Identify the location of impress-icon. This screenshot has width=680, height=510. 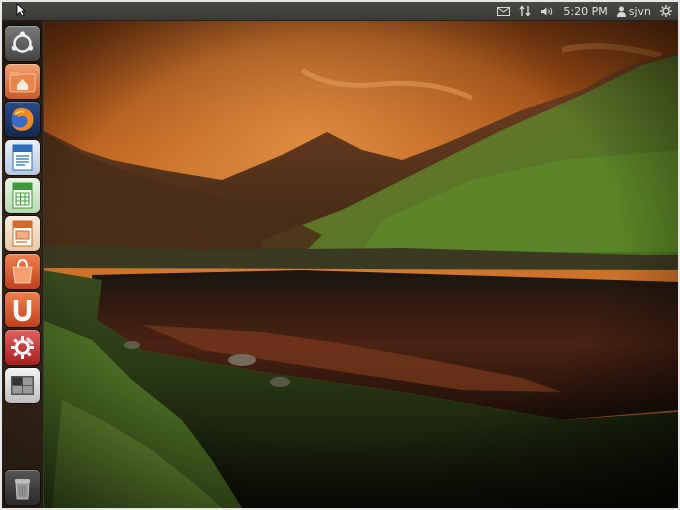
(22, 233).